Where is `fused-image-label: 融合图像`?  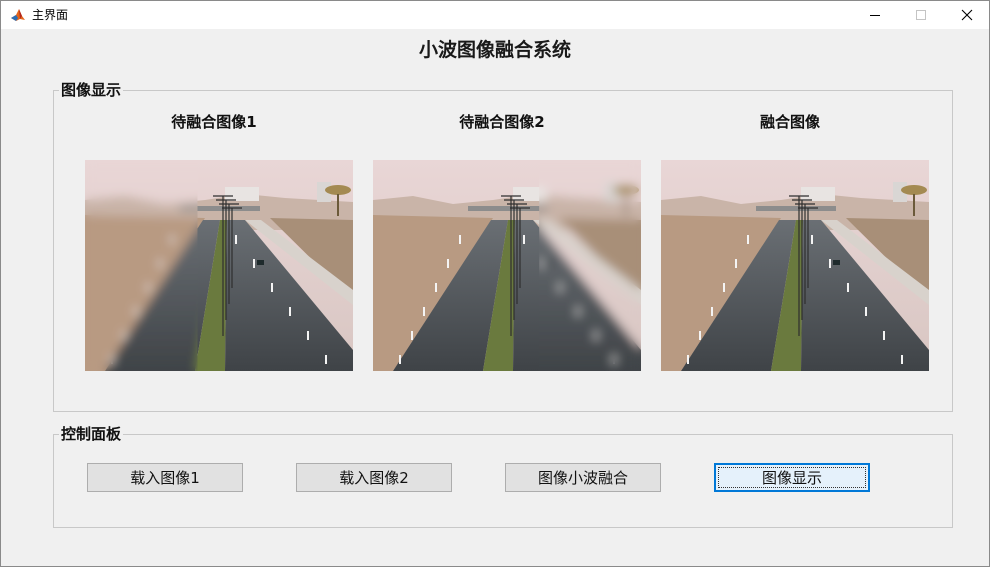
fused-image-label: 融合图像 is located at coordinates (789, 122).